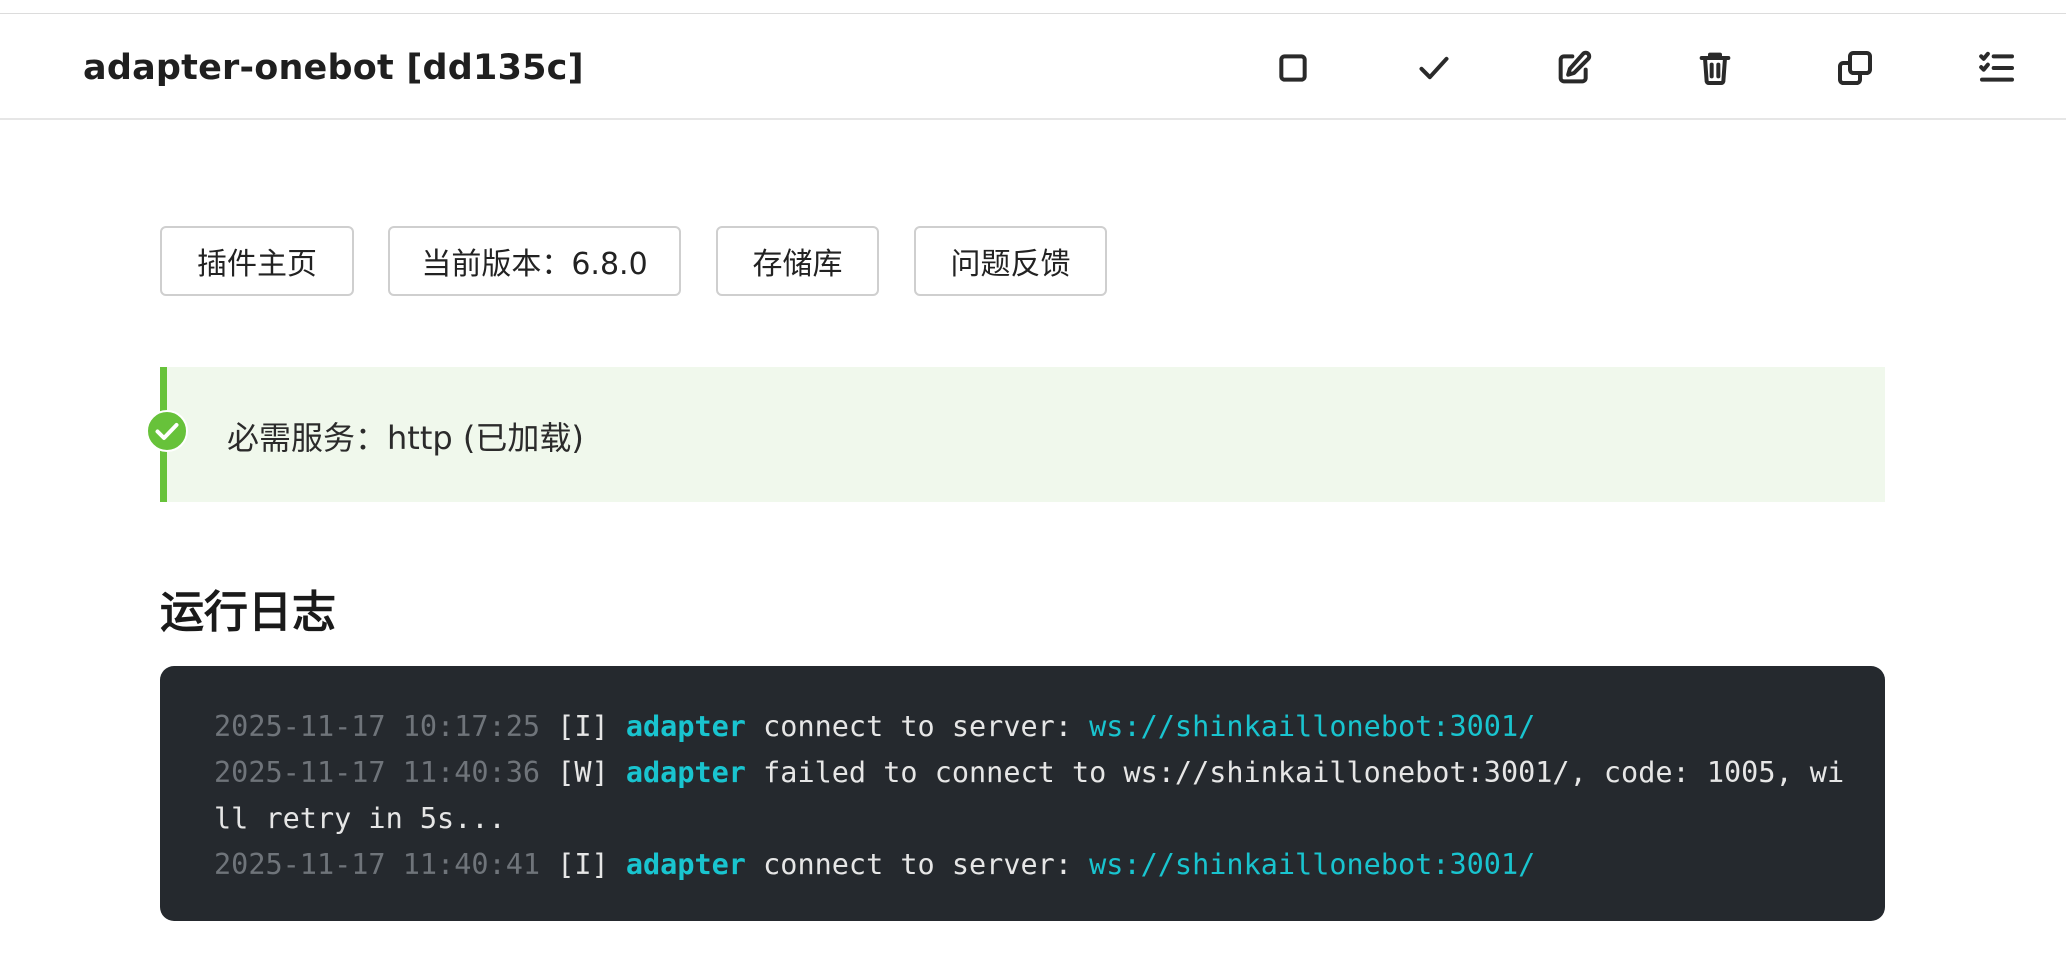 Image resolution: width=2066 pixels, height=958 pixels. Describe the element at coordinates (583, 772) in the screenshot. I see `log-level: [W]` at that location.